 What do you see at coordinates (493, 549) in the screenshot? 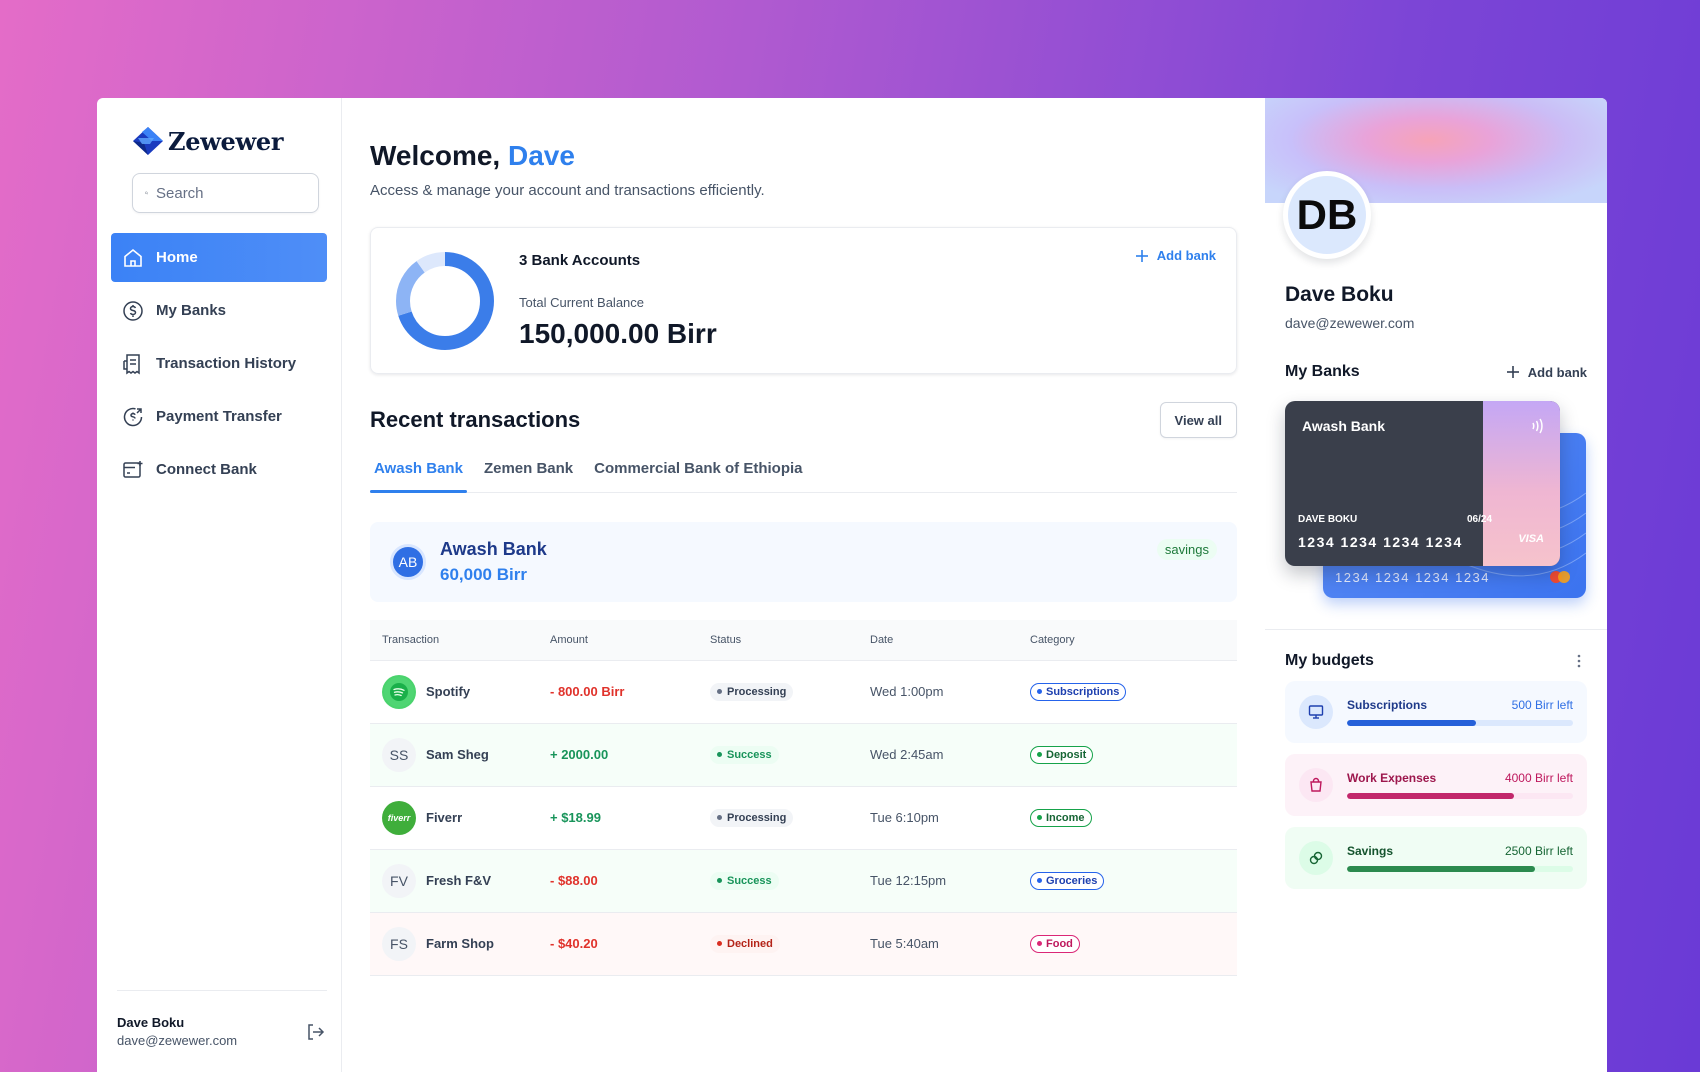
I see `selected-bank-name: Awash Bank` at bounding box center [493, 549].